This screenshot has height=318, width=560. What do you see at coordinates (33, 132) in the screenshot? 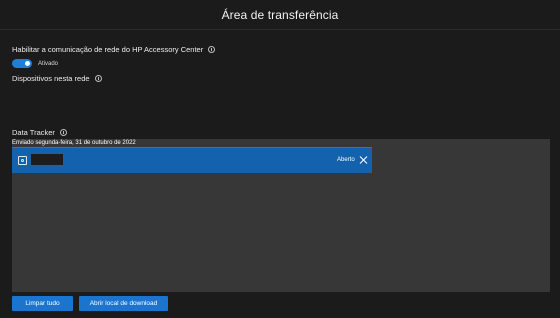
I see `data-tracker-label: Data Tracker` at bounding box center [33, 132].